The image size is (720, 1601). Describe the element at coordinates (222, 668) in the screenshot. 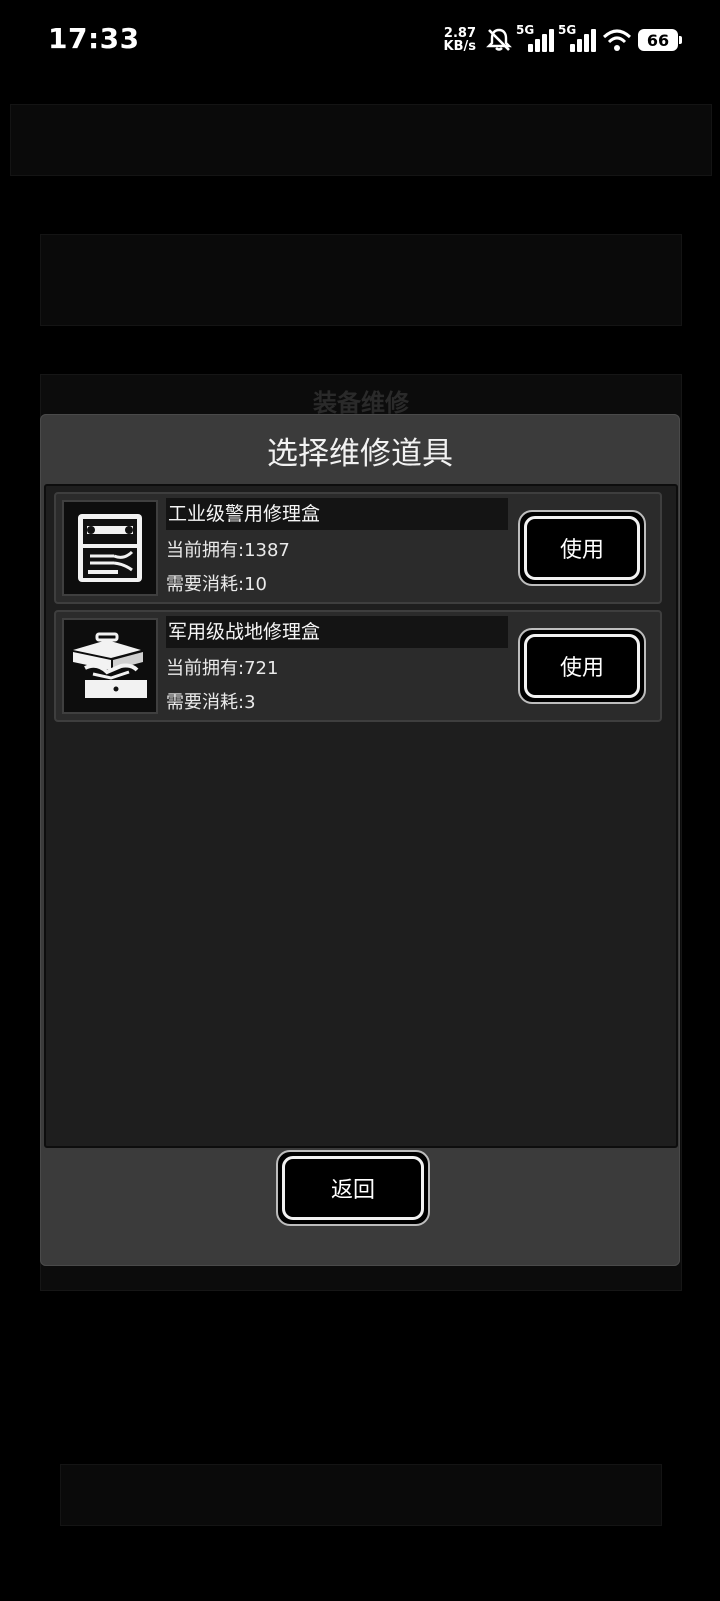

I see `item-owned-count: 当前拥有:721` at that location.